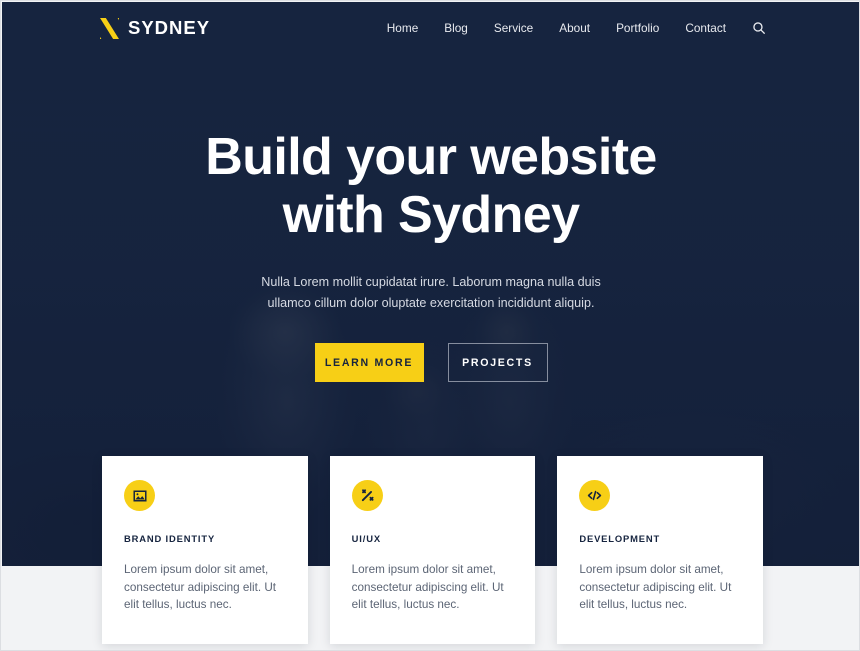 The image size is (860, 651). I want to click on nav-item-home: Home, so click(402, 28).